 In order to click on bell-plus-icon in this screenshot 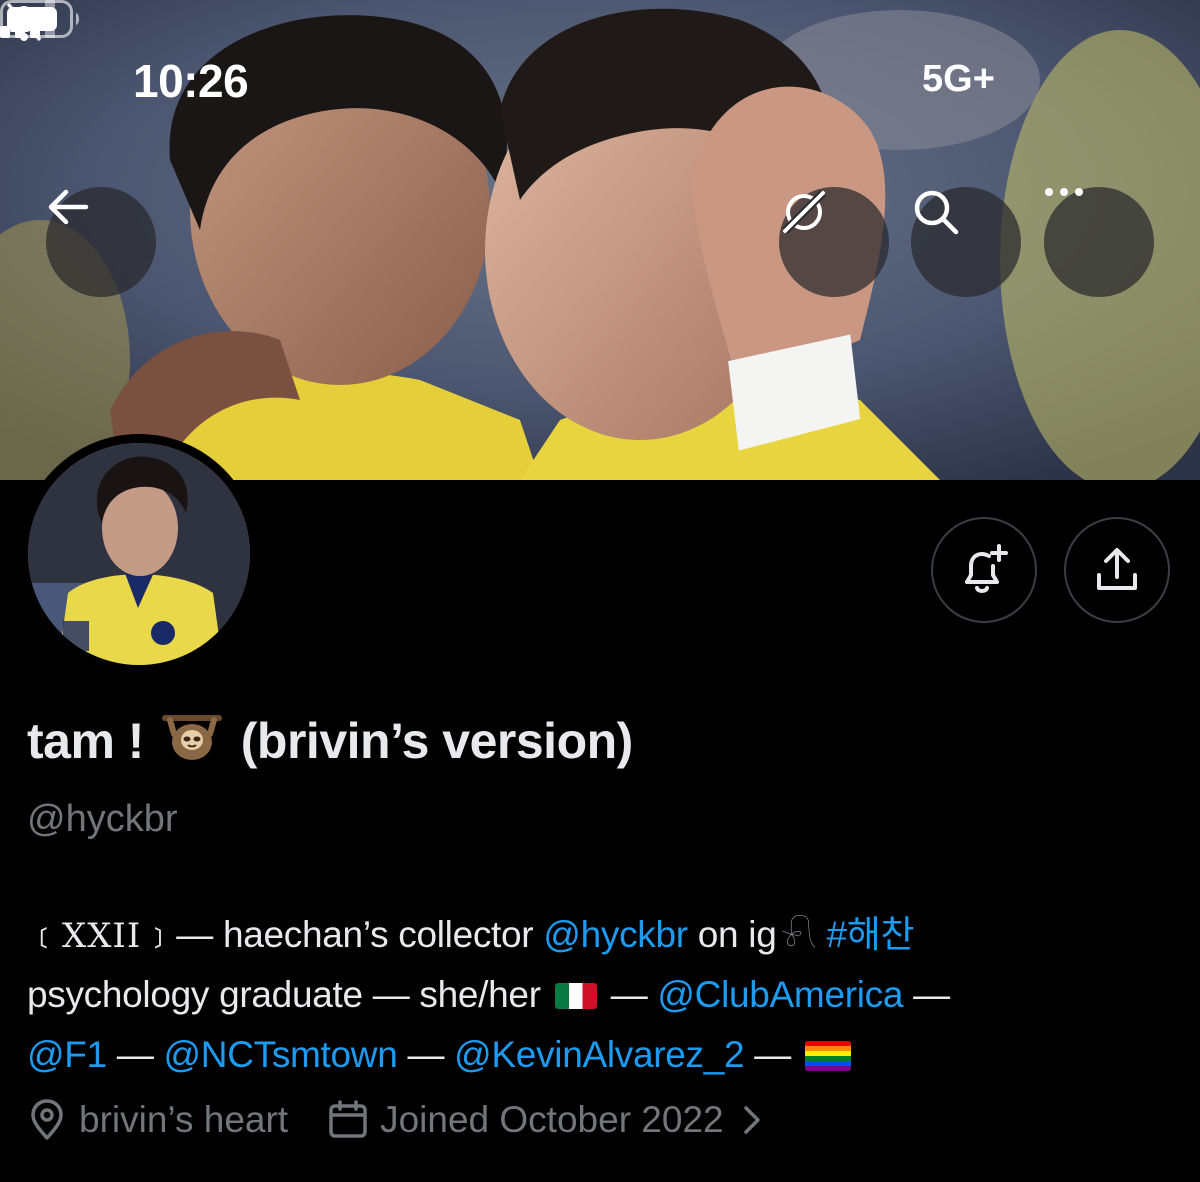, I will do `click(986, 568)`.